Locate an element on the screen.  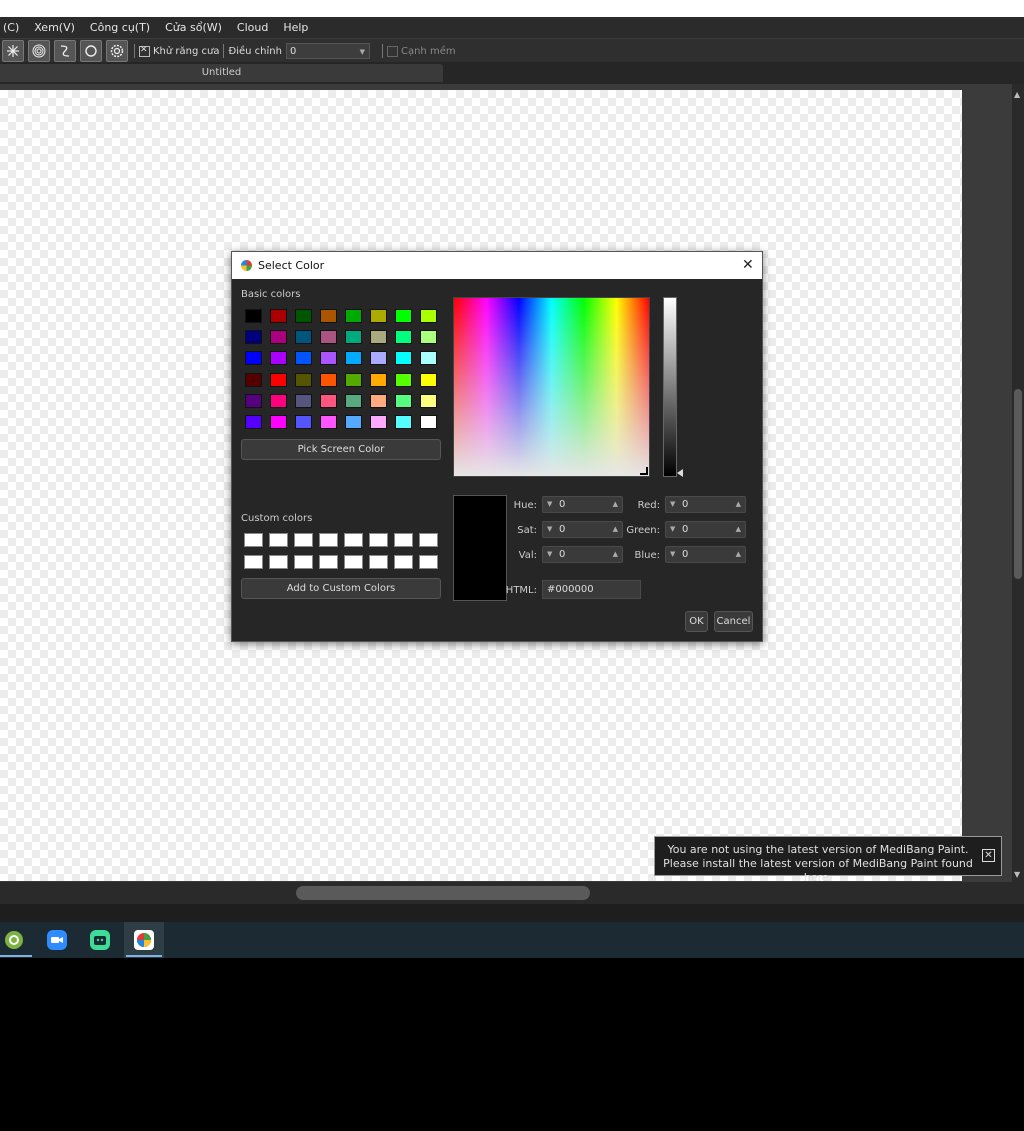
val-spinbox: ▼ 0 ▲ is located at coordinates (582, 554).